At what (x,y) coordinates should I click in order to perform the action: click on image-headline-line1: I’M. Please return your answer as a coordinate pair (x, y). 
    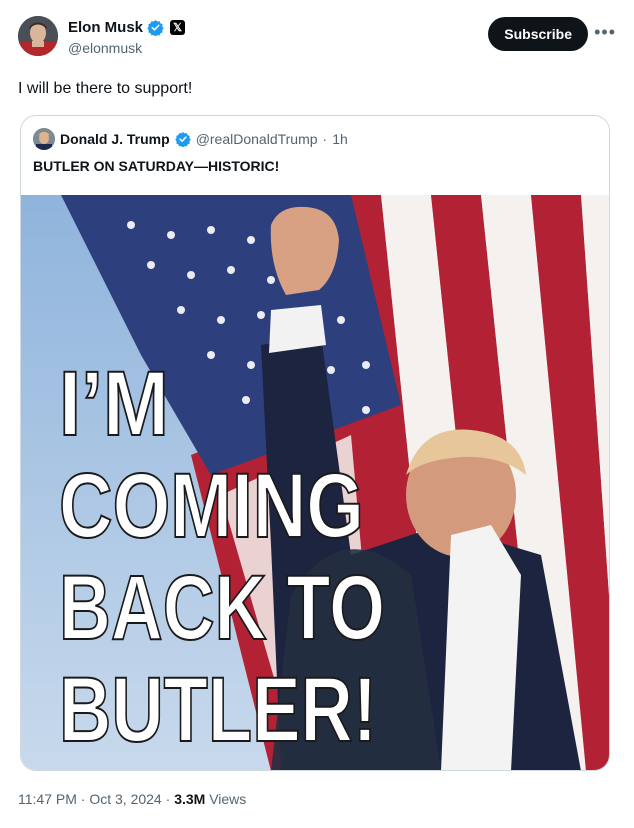
    Looking at the image, I should click on (114, 404).